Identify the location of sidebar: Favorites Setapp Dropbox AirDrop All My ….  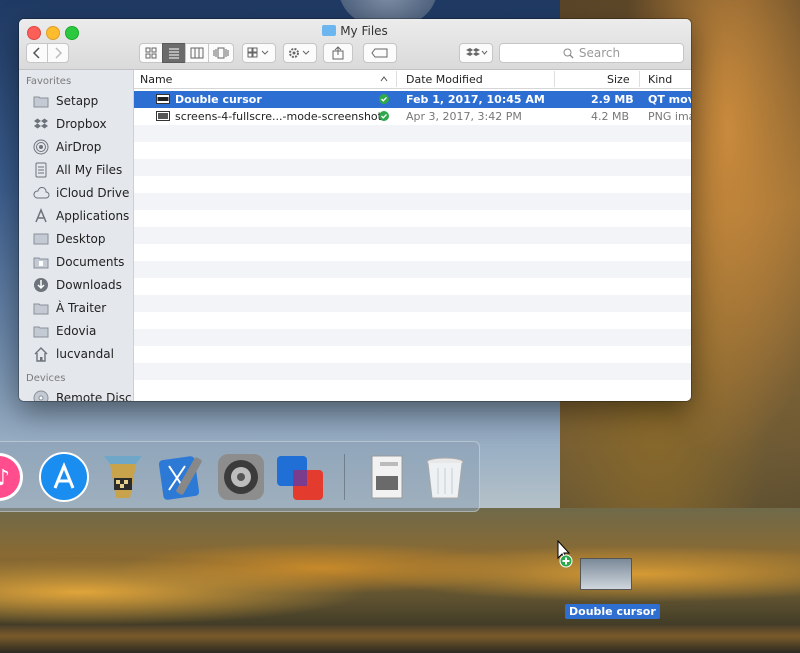
(76, 235).